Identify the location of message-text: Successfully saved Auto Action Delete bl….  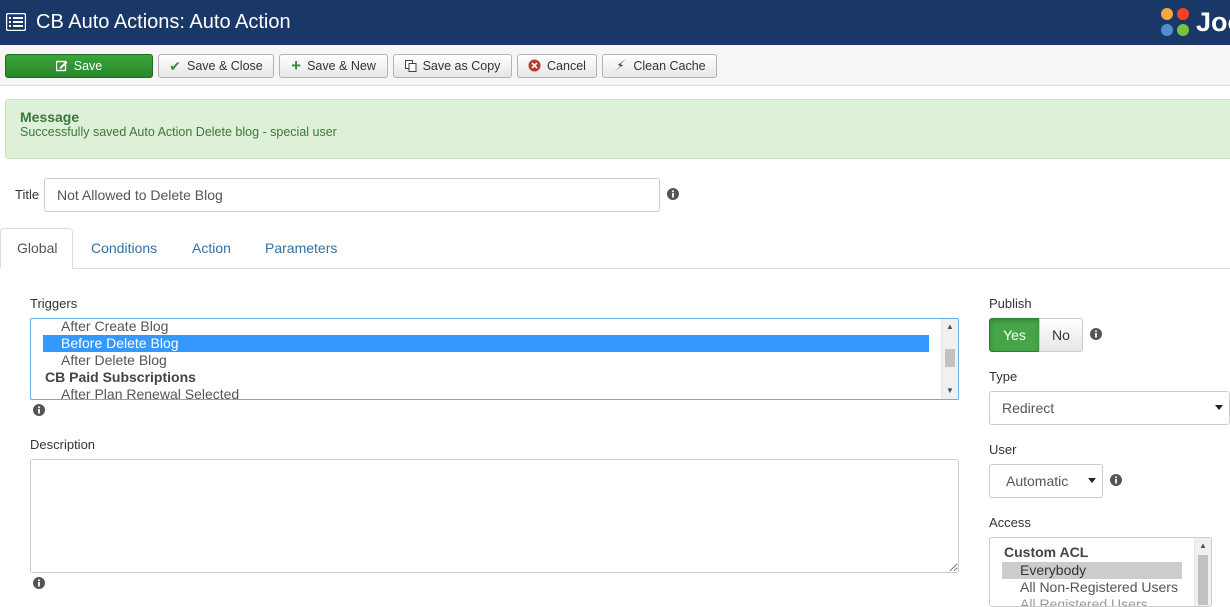
(178, 132).